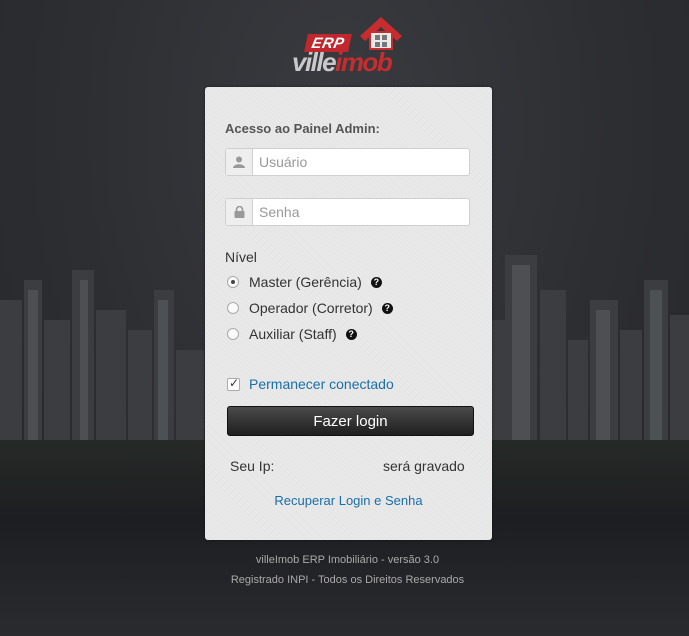 The height and width of the screenshot is (636, 689). I want to click on level-option-master: Master (Gerência) ?, so click(304, 282).